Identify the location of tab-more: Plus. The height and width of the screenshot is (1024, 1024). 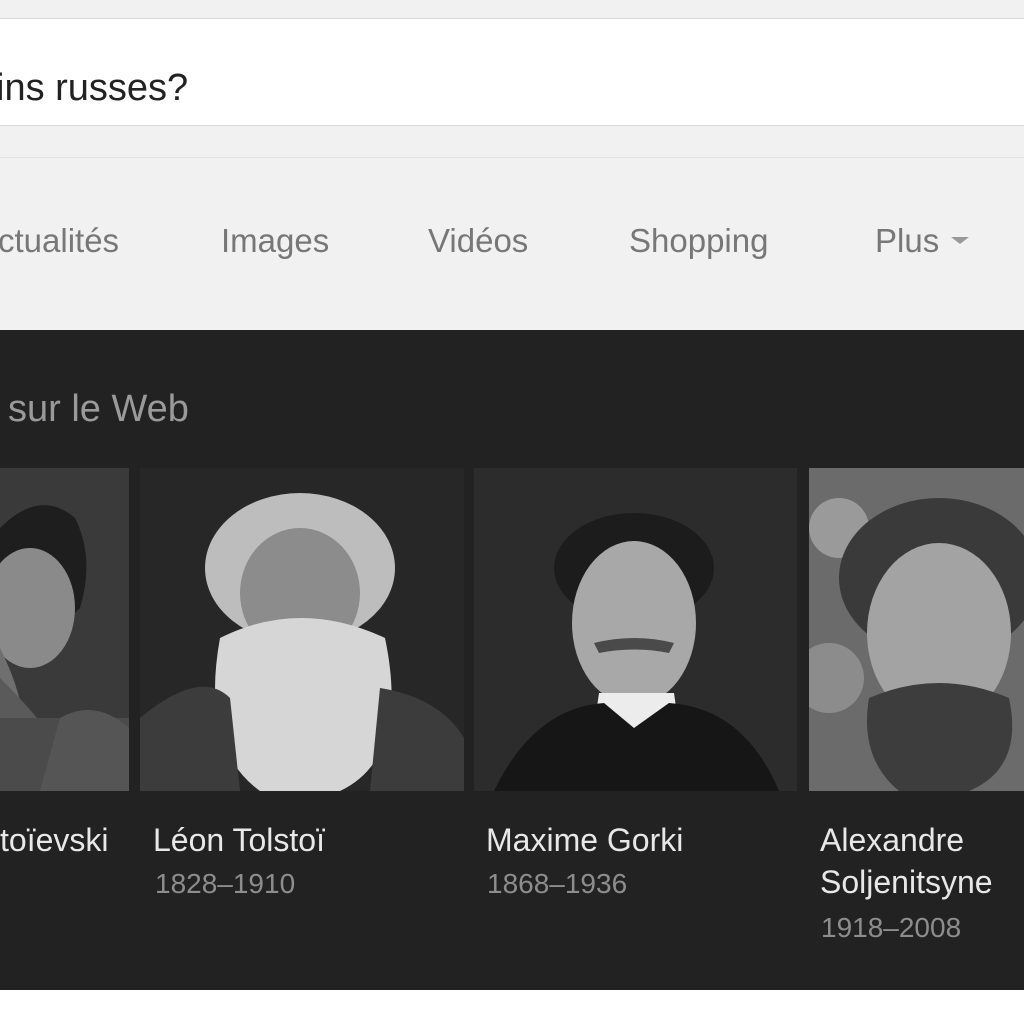
(922, 241).